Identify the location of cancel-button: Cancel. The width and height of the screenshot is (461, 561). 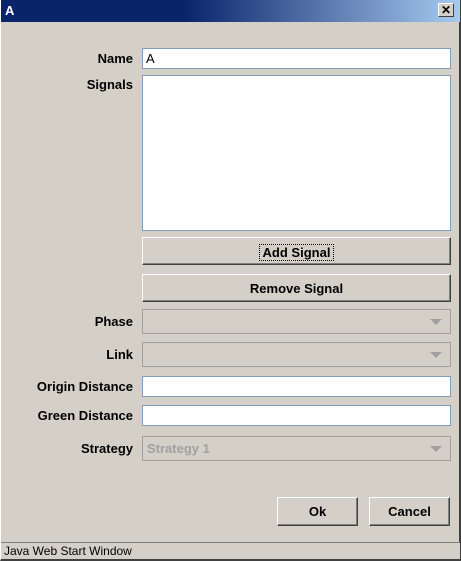
(409, 511).